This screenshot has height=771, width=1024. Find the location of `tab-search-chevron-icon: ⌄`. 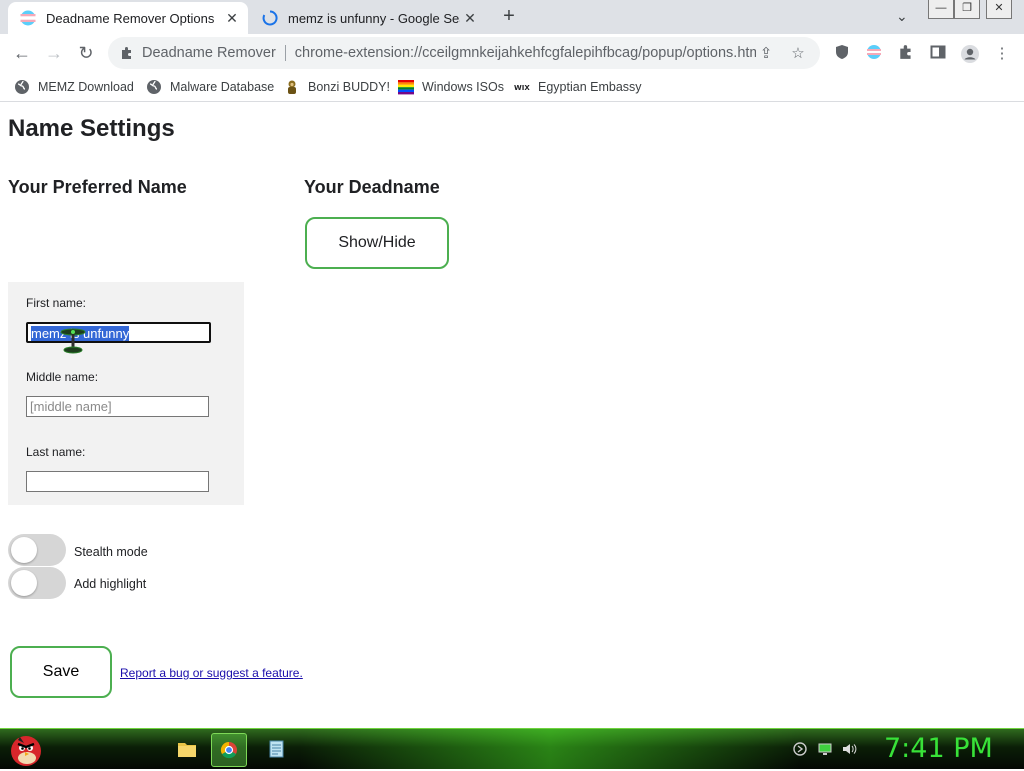

tab-search-chevron-icon: ⌄ is located at coordinates (902, 16).